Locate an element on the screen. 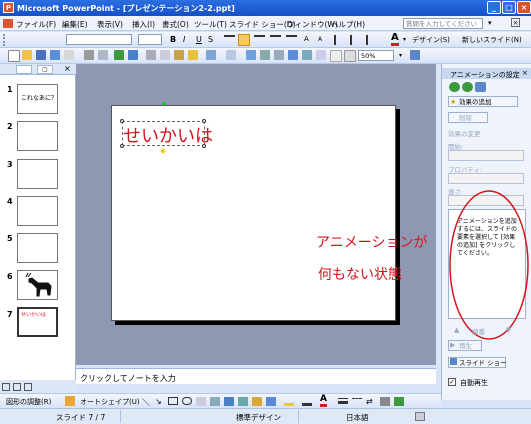  shadow-button: S is located at coordinates (210, 39).